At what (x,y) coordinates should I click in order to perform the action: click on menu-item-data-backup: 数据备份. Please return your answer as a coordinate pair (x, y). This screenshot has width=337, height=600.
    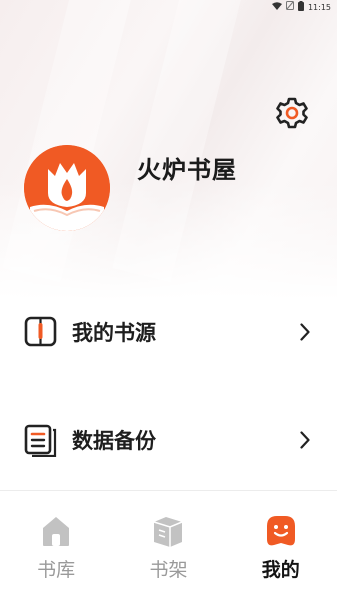
    Looking at the image, I should click on (168, 440).